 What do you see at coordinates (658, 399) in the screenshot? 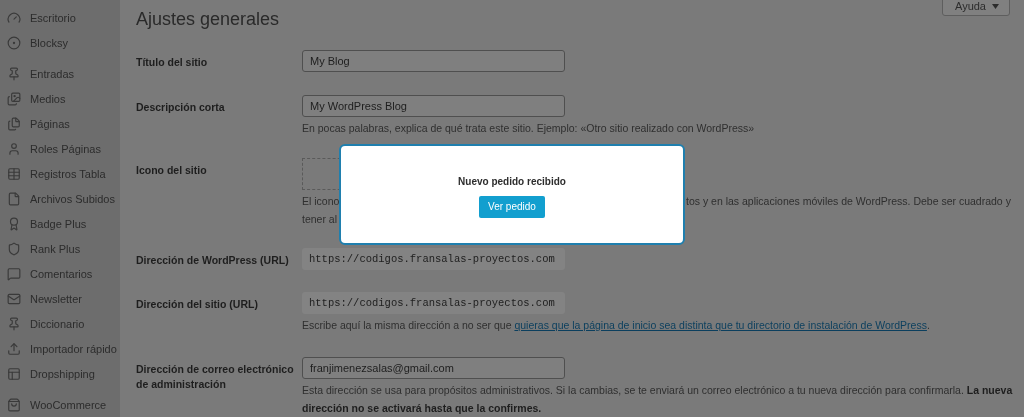
I see `help-text: Esta dirección se usa para propósitos administrativos. Si la cambias, se te enviará un correo electrónico a tu nueva dirección para confirmarla. La nueva dirección no se activará hasta que la confirmes.` at bounding box center [658, 399].